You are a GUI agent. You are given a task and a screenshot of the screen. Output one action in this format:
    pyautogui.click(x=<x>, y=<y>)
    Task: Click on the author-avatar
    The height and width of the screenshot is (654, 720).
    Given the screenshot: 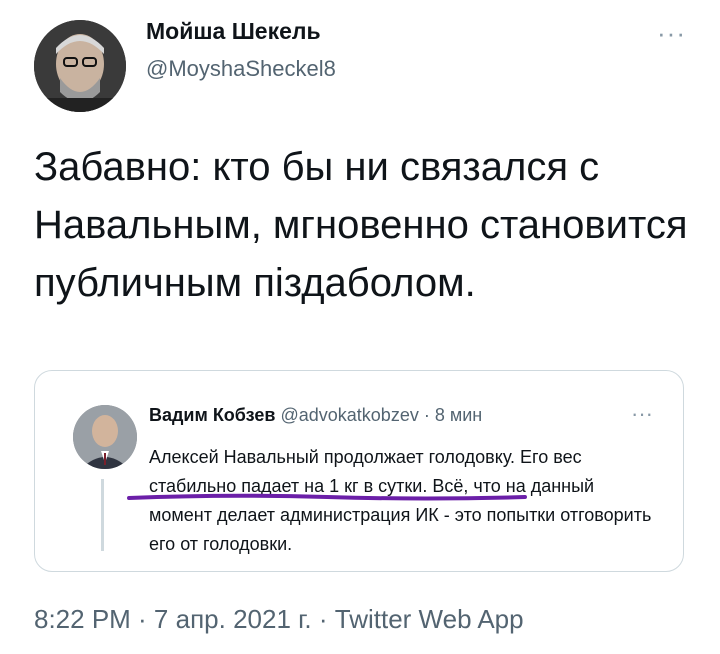 What is the action you would take?
    pyautogui.click(x=80, y=66)
    